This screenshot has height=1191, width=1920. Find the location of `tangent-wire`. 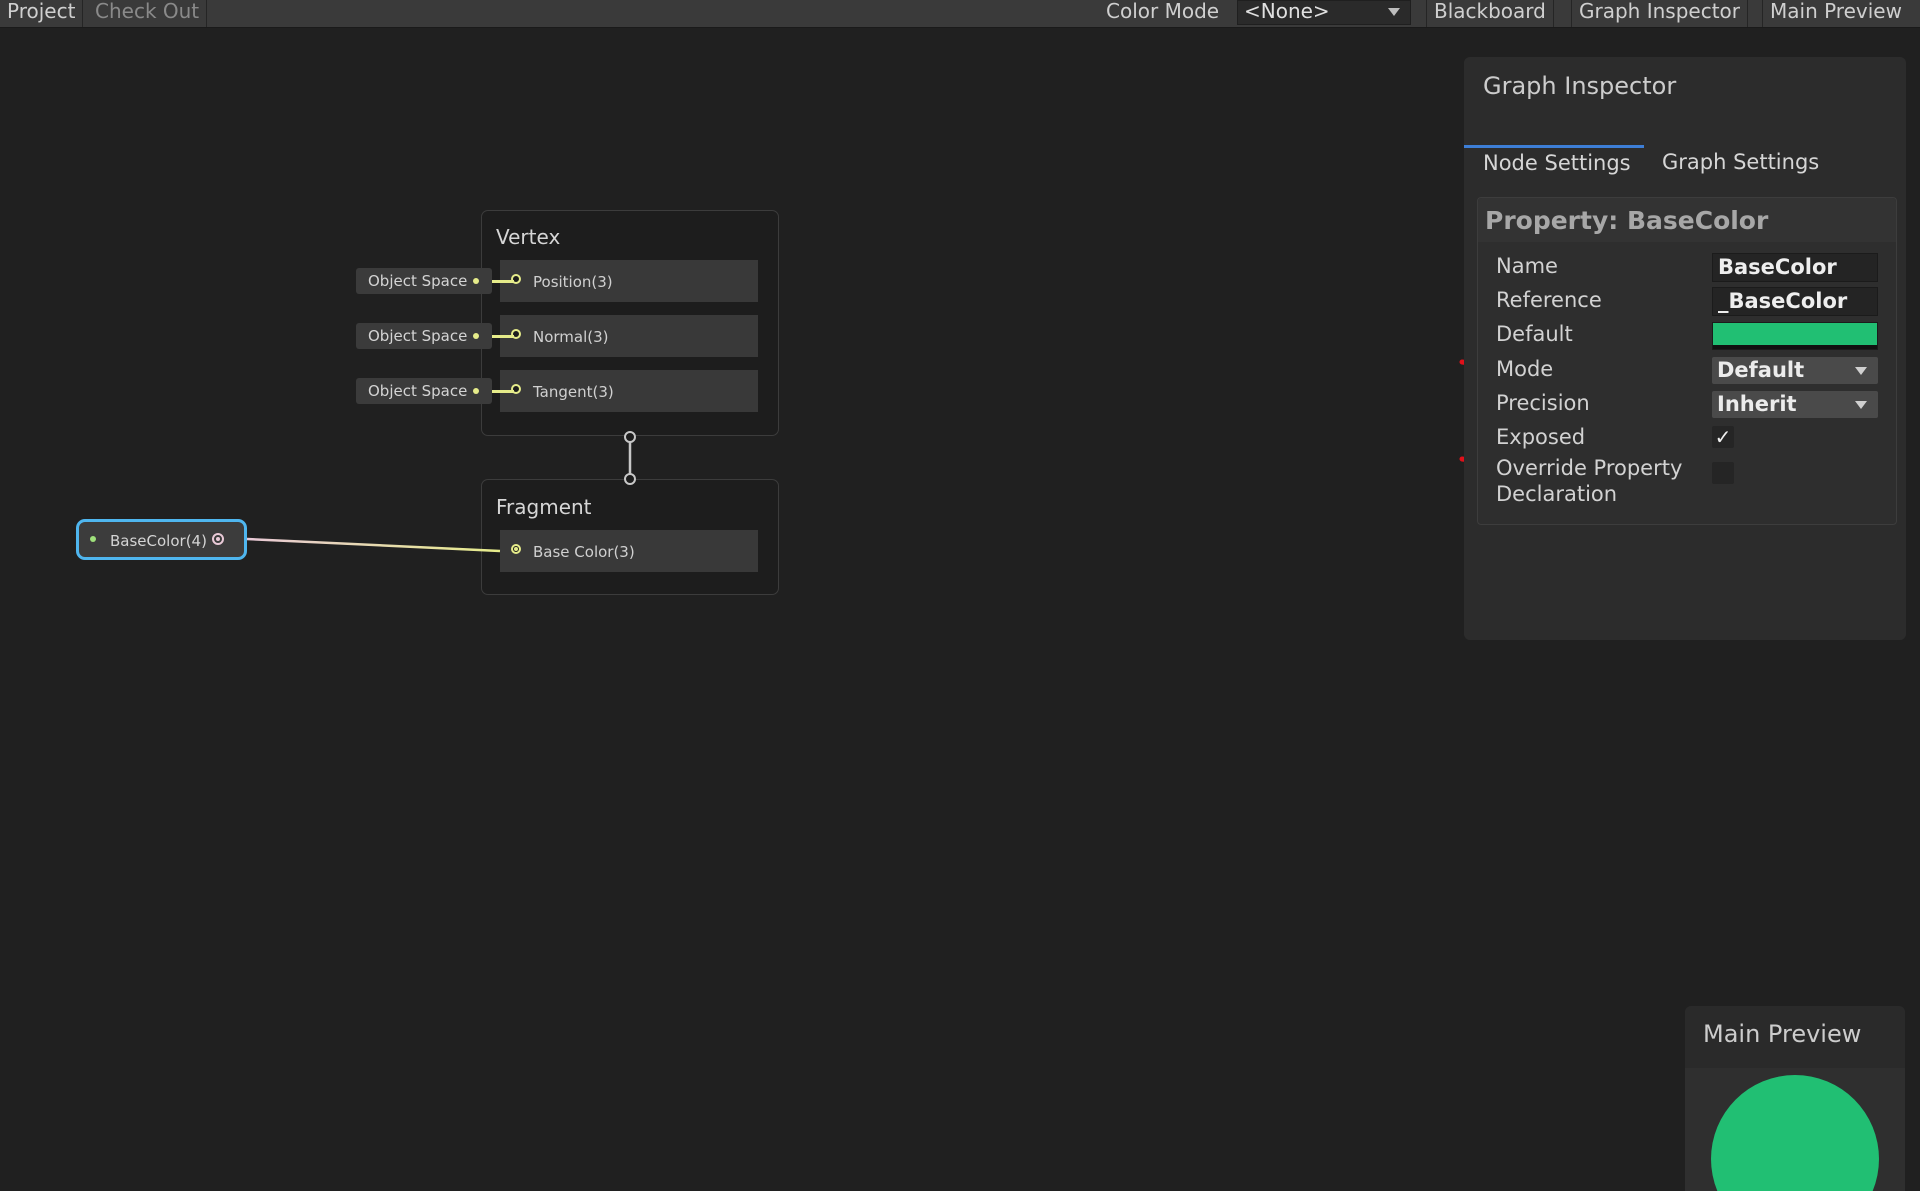

tangent-wire is located at coordinates (503, 391).